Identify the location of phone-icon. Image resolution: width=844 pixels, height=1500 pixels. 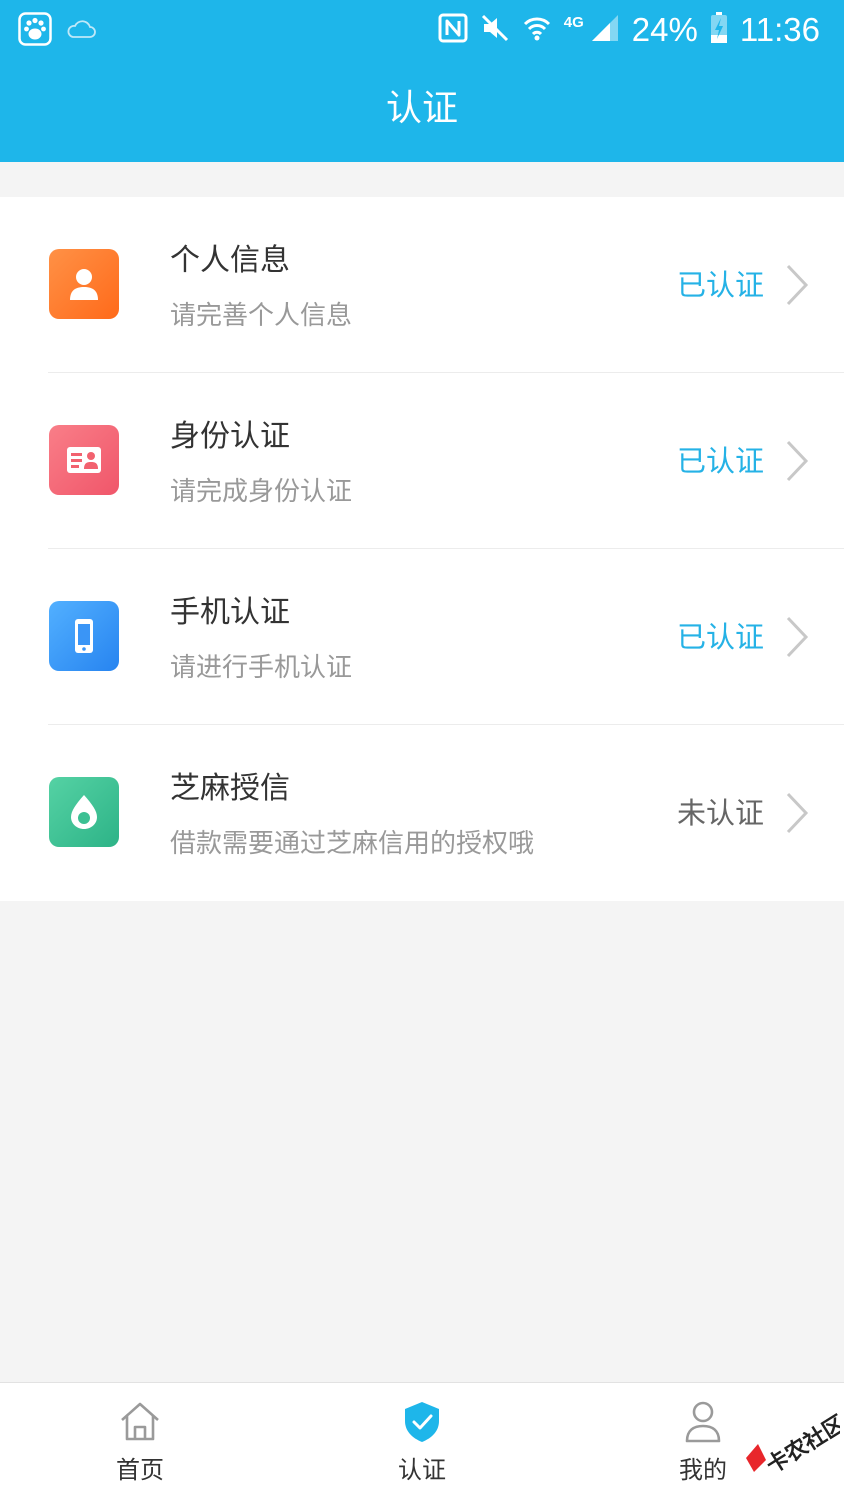
(84, 636).